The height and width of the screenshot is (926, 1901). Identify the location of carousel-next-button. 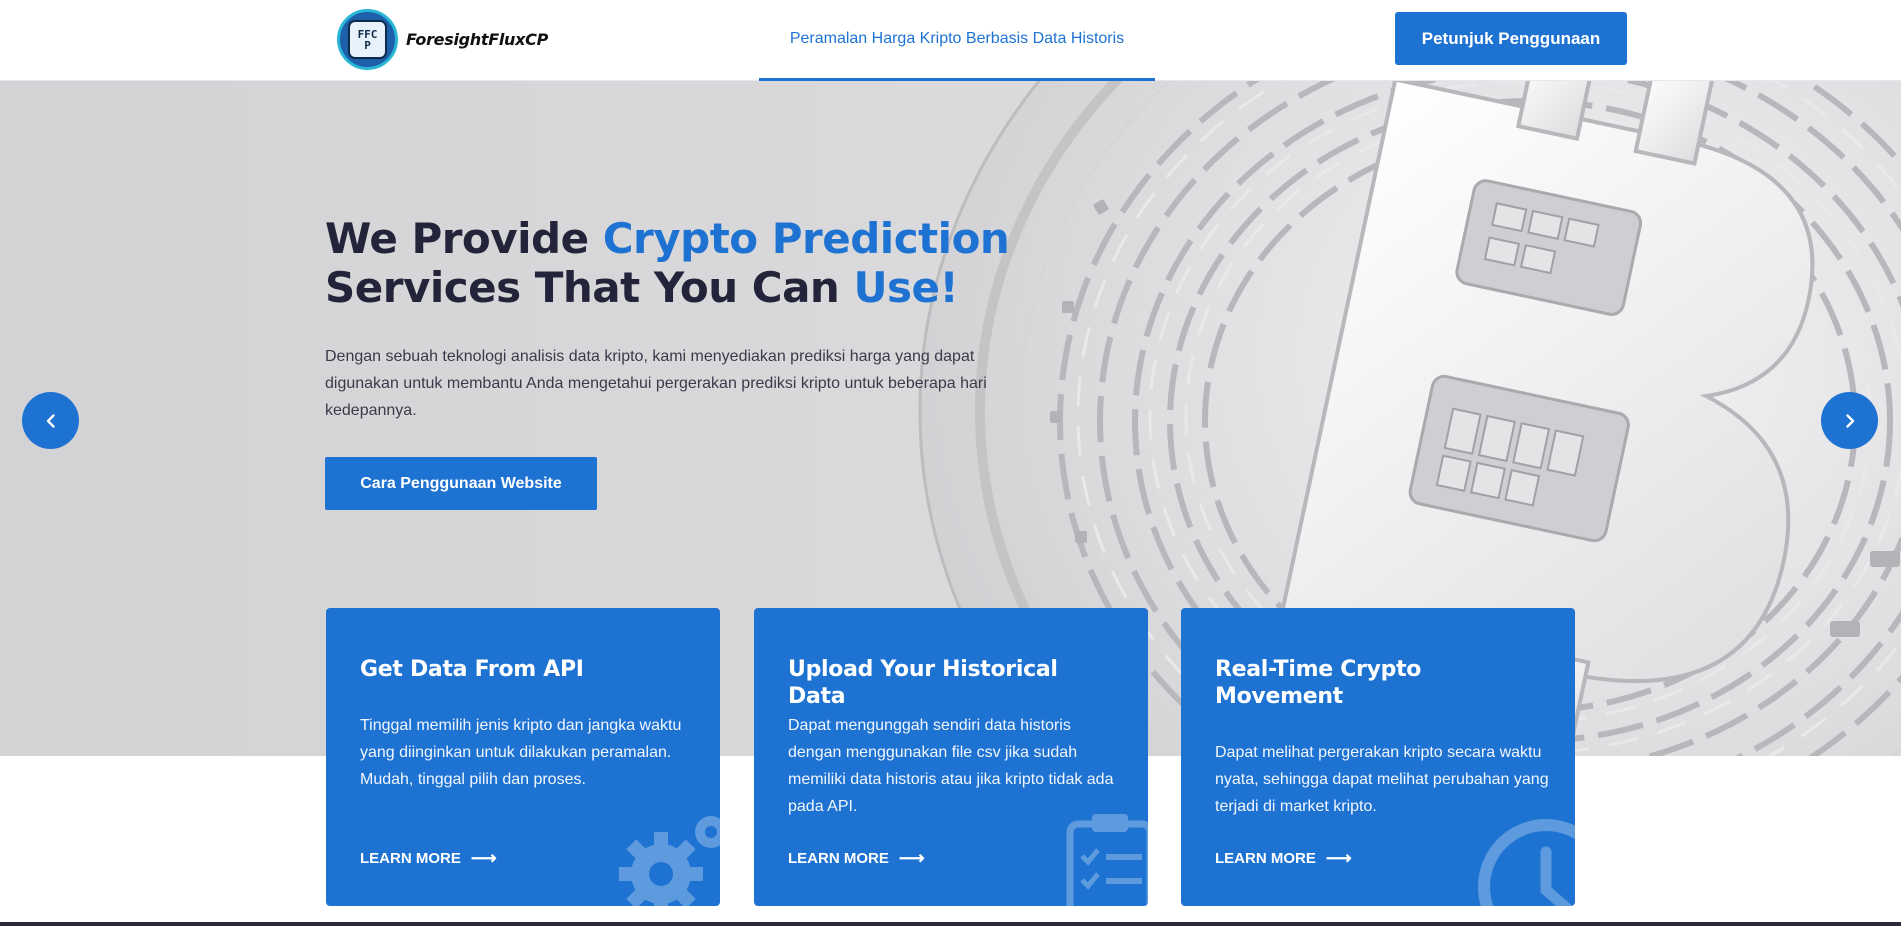
(1849, 420).